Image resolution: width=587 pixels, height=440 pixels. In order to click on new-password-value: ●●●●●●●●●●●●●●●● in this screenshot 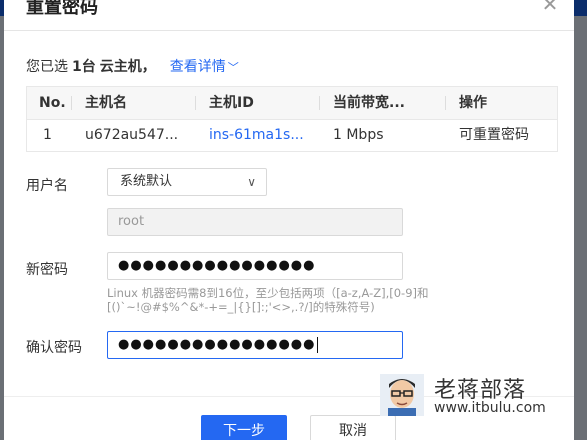, I will do `click(217, 265)`.